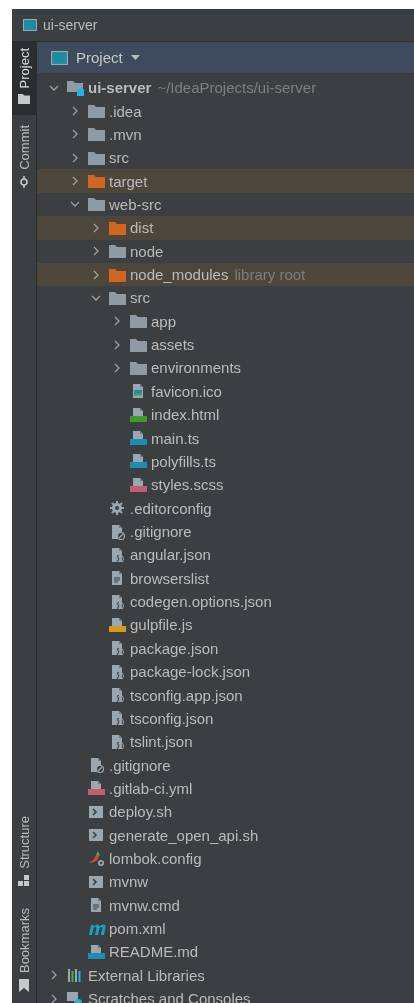 This screenshot has height=1003, width=414. What do you see at coordinates (24, 985) in the screenshot?
I see `bookmark-icon` at bounding box center [24, 985].